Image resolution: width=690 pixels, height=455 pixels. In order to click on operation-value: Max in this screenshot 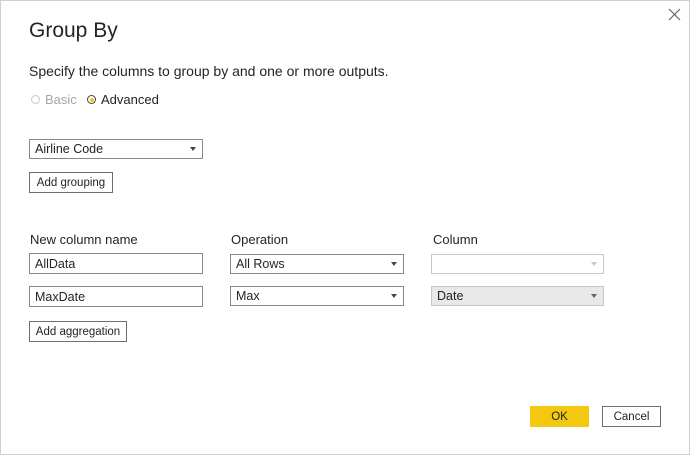, I will do `click(248, 296)`.